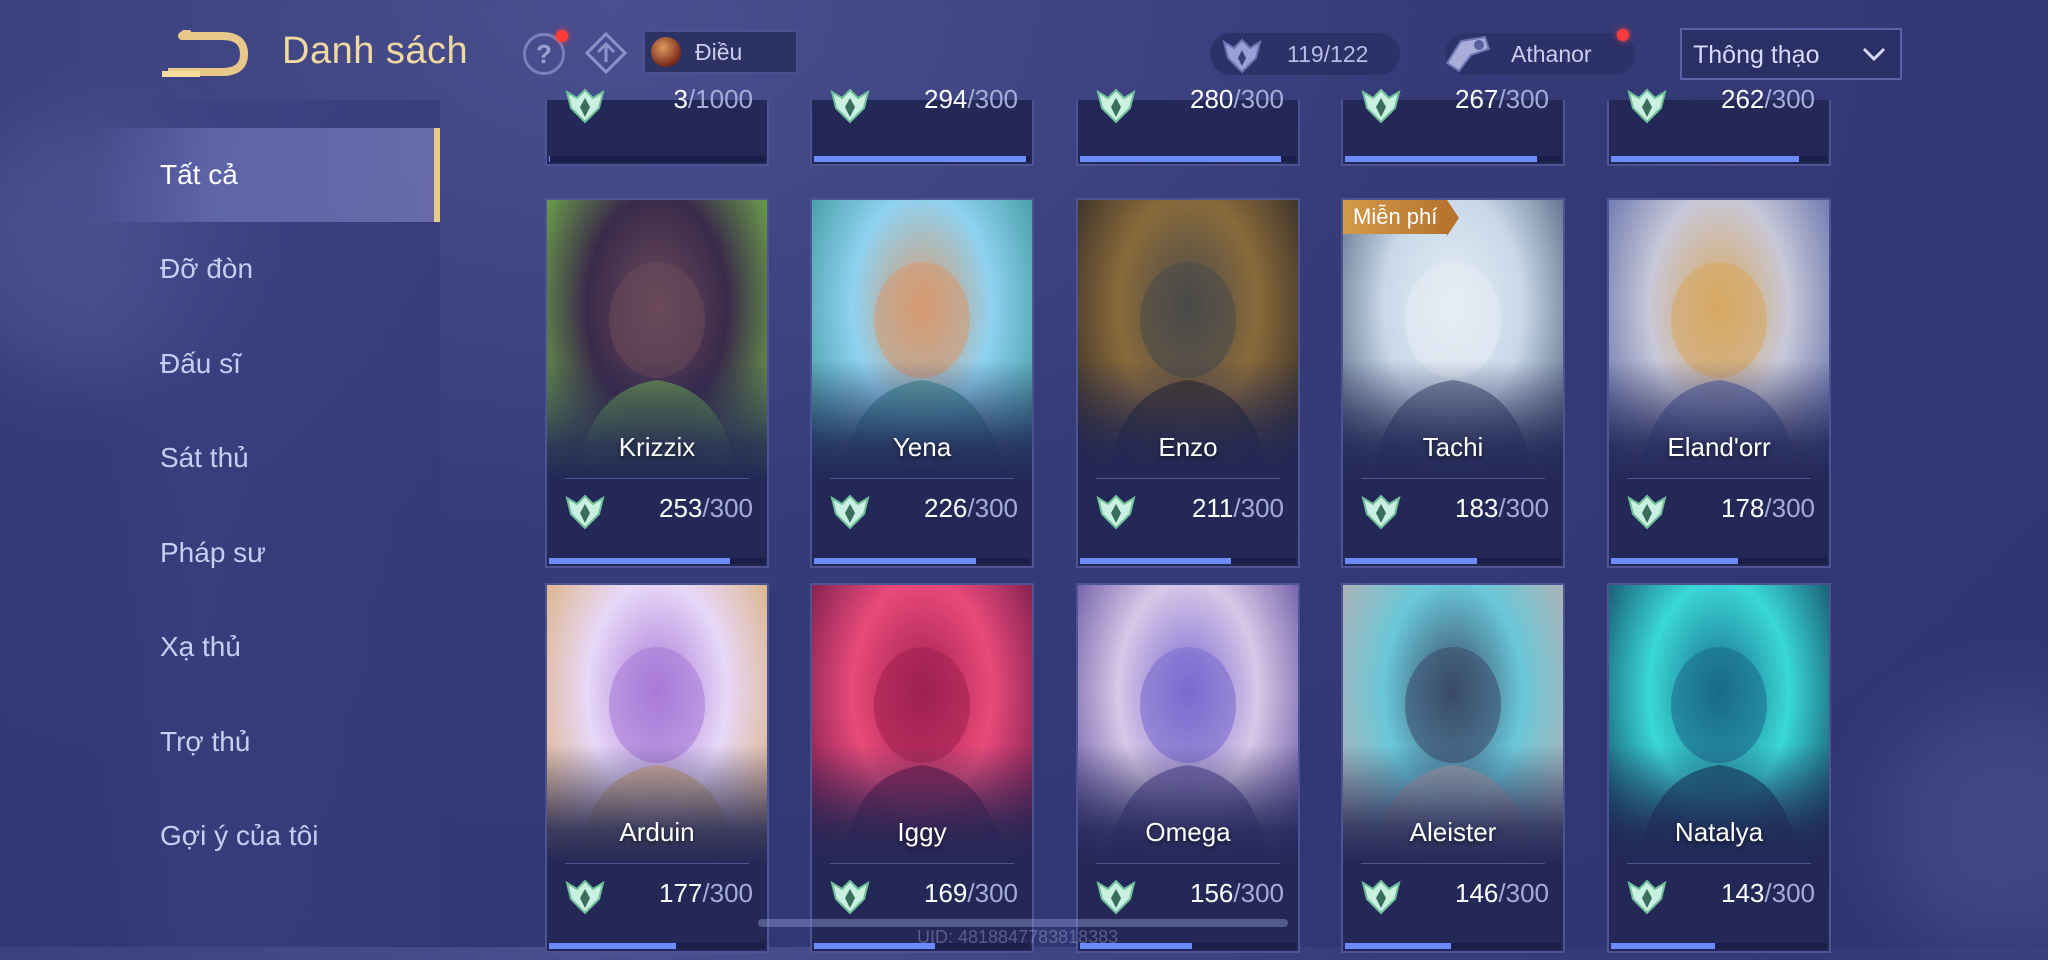  I want to click on mastery-score: 169/300, so click(971, 893).